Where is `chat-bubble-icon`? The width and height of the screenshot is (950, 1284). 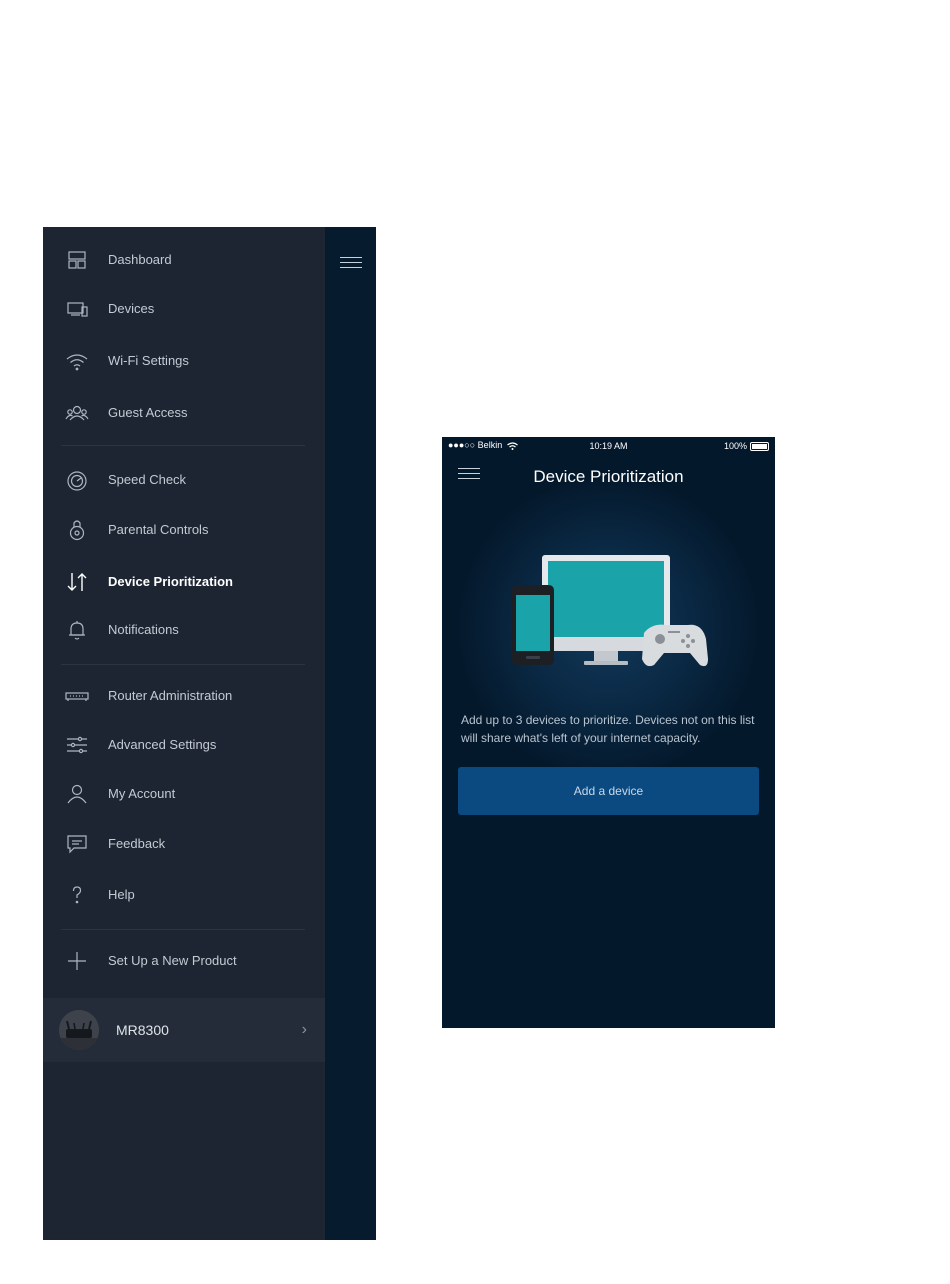
chat-bubble-icon is located at coordinates (77, 844).